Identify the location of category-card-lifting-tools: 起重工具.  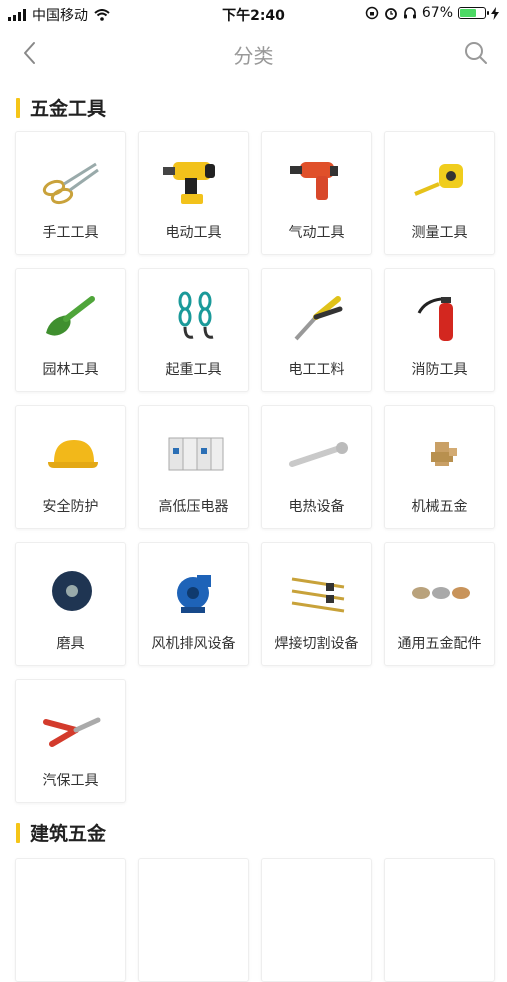
(193, 330).